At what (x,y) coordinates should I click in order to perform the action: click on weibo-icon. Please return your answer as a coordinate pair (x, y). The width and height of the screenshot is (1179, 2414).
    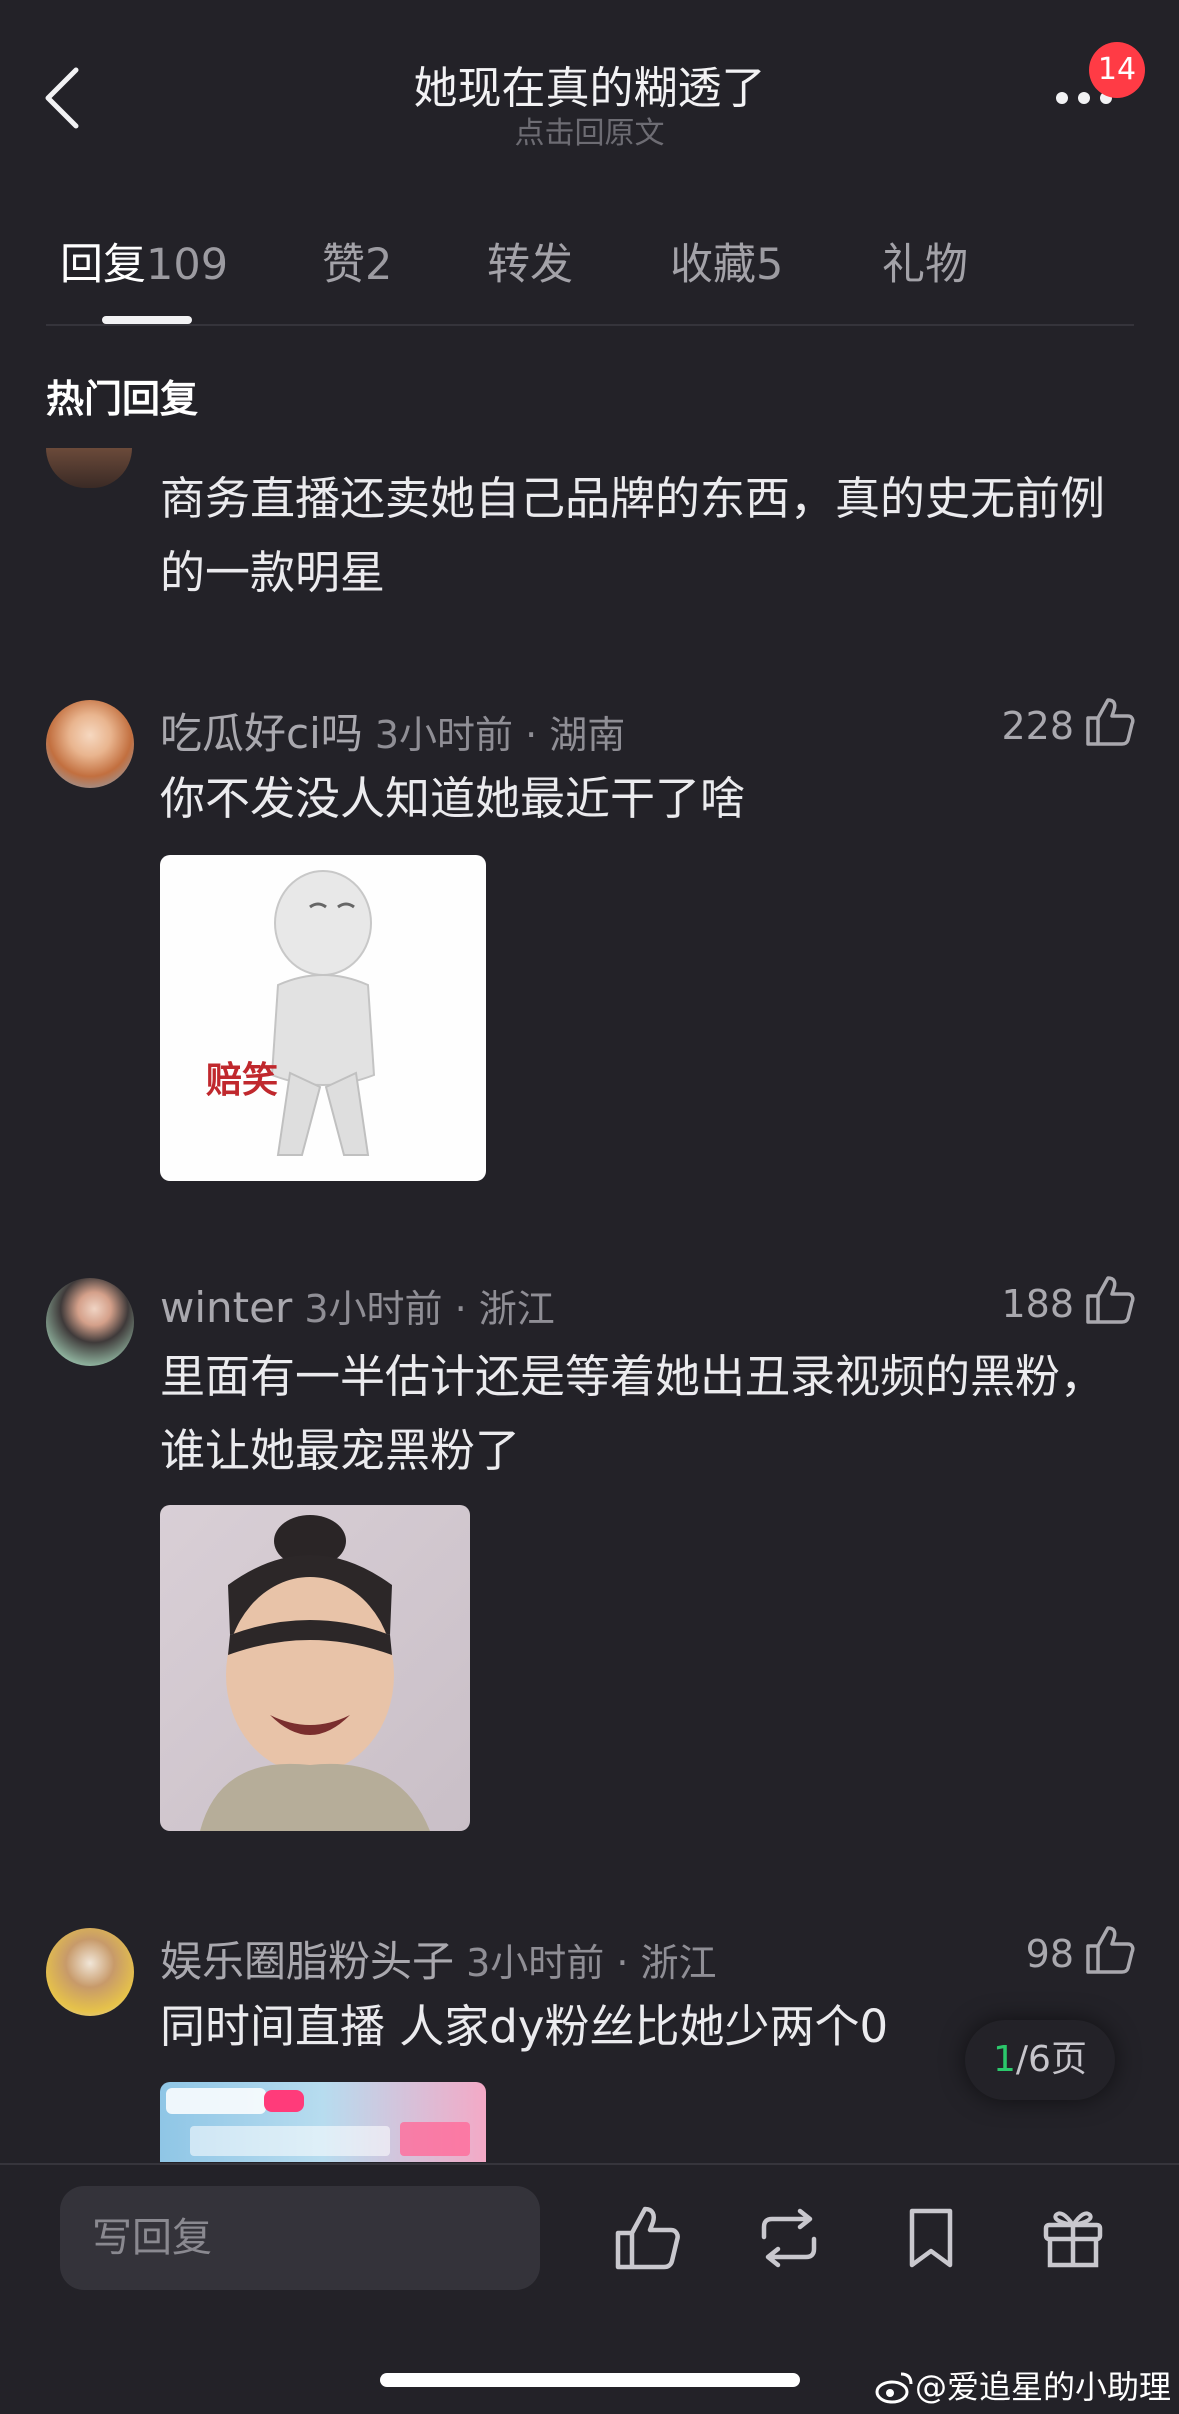
    Looking at the image, I should click on (894, 2388).